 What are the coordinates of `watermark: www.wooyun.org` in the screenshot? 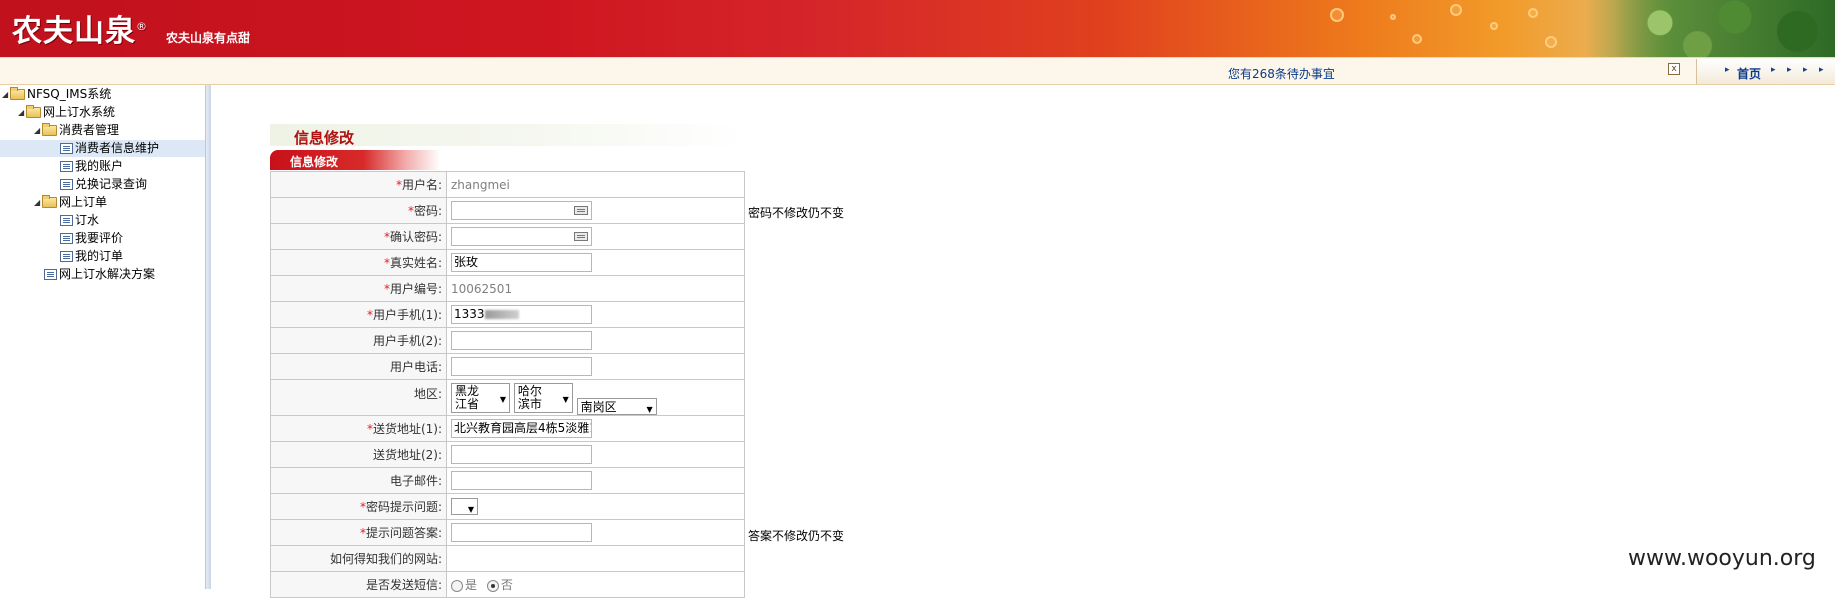 It's located at (1722, 558).